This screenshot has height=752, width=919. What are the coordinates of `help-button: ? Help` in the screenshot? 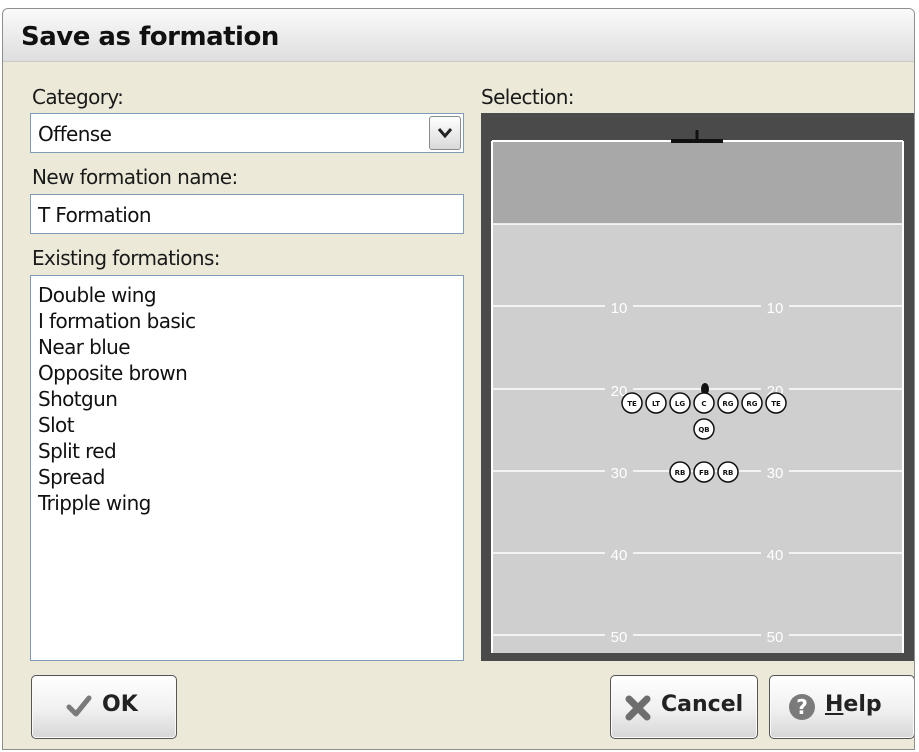 It's located at (841, 707).